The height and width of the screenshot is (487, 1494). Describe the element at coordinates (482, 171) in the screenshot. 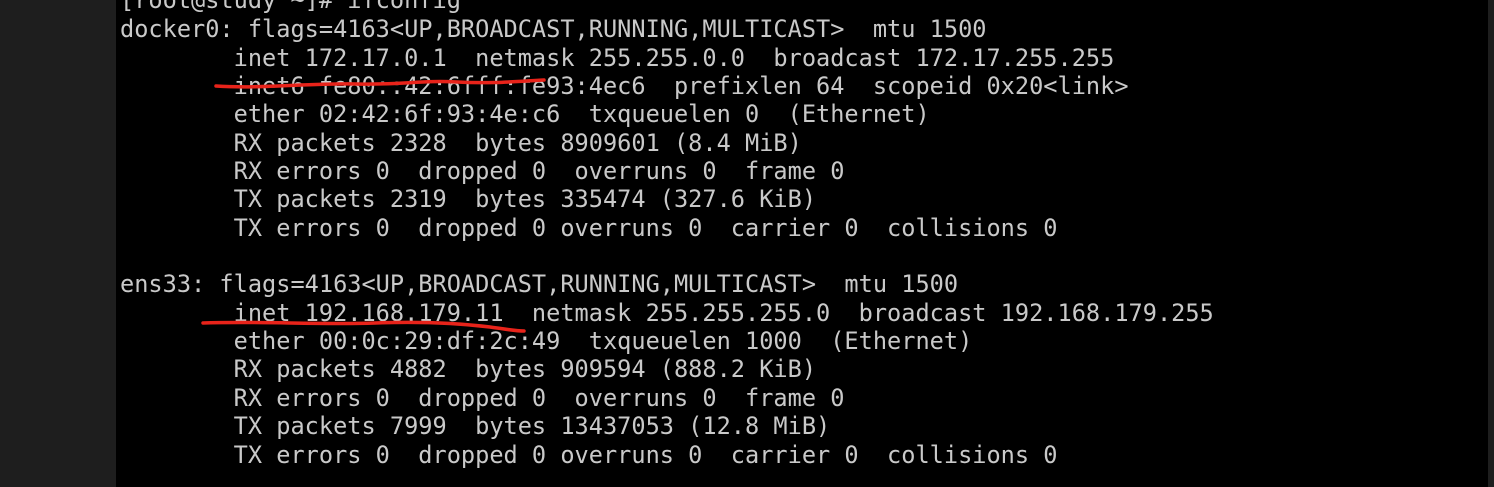

I see `terminal-line-docker0-rx-errors: RX errors 0 dropped 0 overruns 0 frame 0` at that location.